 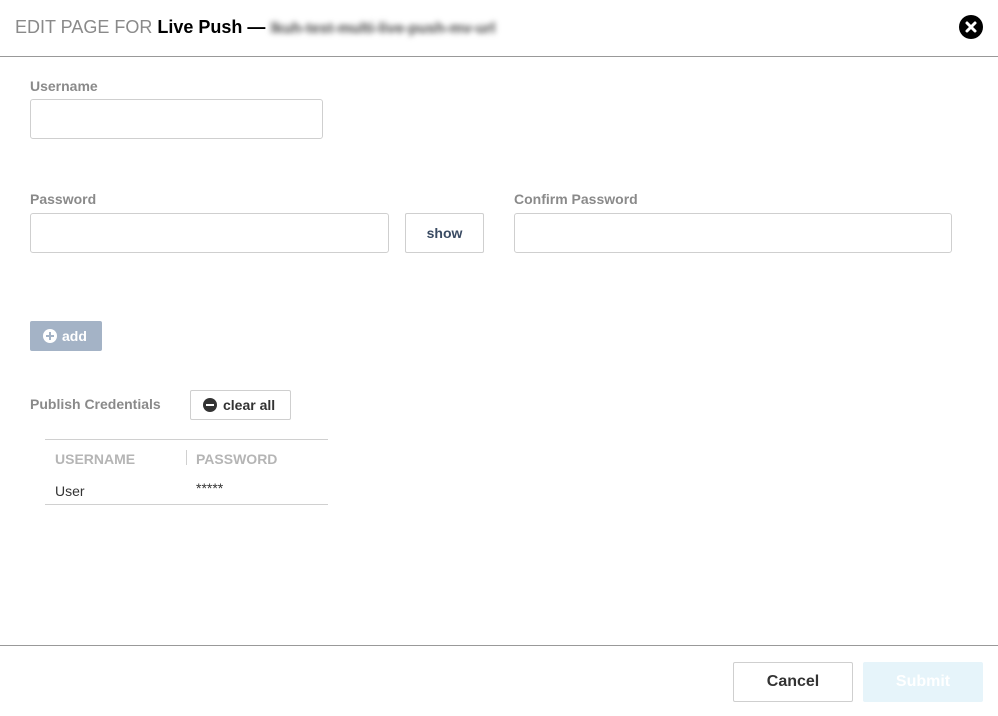 What do you see at coordinates (176, 119) in the screenshot?
I see `username-input` at bounding box center [176, 119].